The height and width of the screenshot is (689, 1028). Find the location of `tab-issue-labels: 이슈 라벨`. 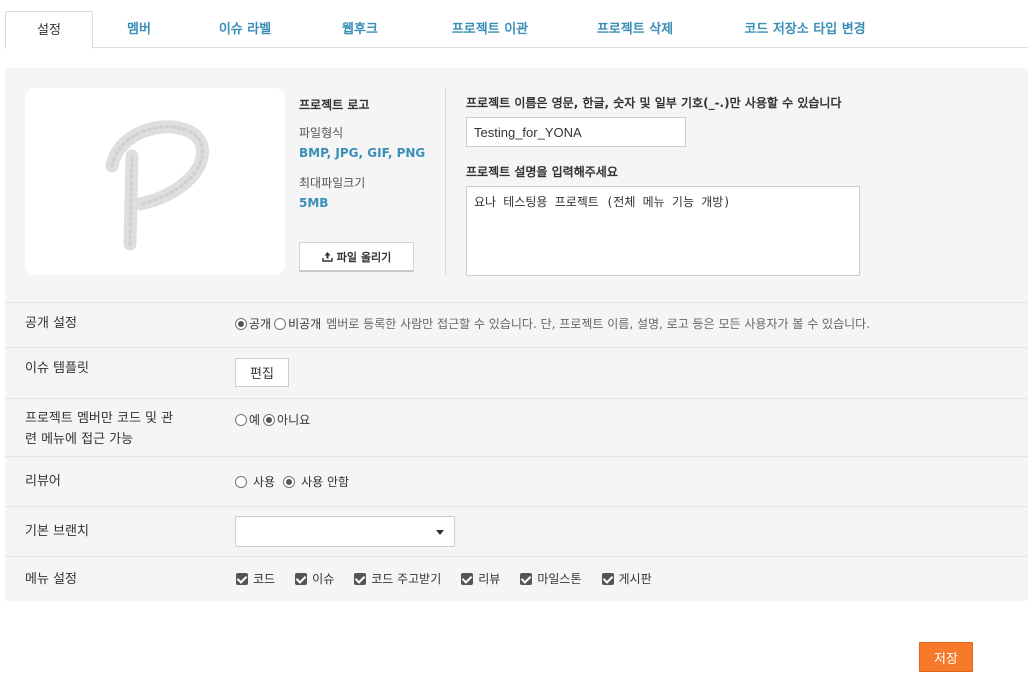

tab-issue-labels: 이슈 라벨 is located at coordinates (245, 29).